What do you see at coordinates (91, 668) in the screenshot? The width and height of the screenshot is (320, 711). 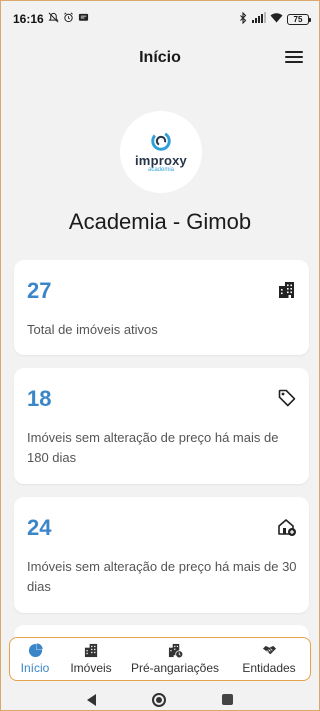 I see `nav-item-label: Imóveis` at bounding box center [91, 668].